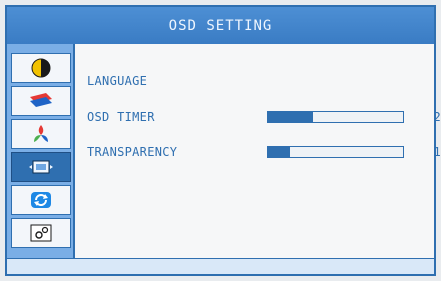 Image resolution: width=441 pixels, height=281 pixels. Describe the element at coordinates (117, 81) in the screenshot. I see `language-label: LANGUAGE` at that location.